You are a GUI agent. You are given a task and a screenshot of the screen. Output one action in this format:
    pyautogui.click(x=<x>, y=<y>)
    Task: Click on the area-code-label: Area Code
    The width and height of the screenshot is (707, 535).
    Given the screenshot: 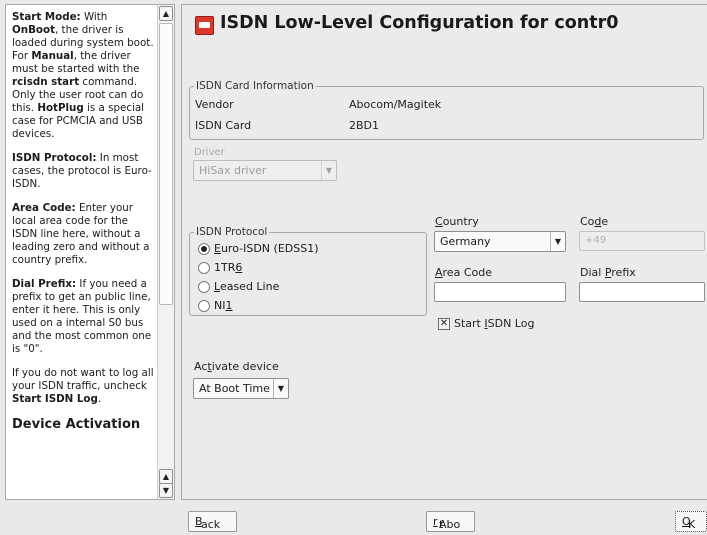 What is the action you would take?
    pyautogui.click(x=463, y=272)
    